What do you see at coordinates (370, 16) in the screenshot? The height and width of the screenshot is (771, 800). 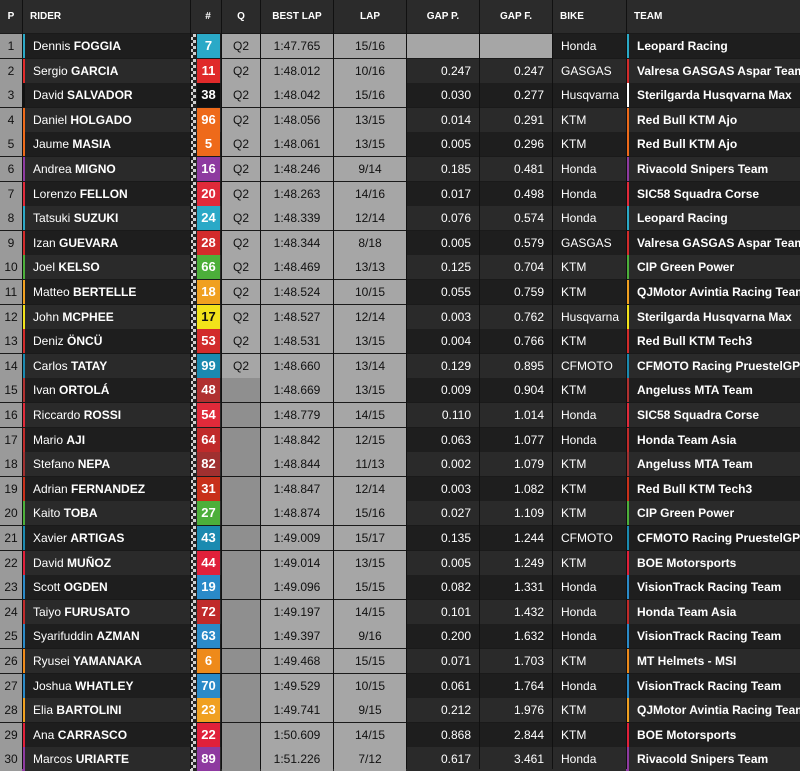 I see `header-lap: LAP` at bounding box center [370, 16].